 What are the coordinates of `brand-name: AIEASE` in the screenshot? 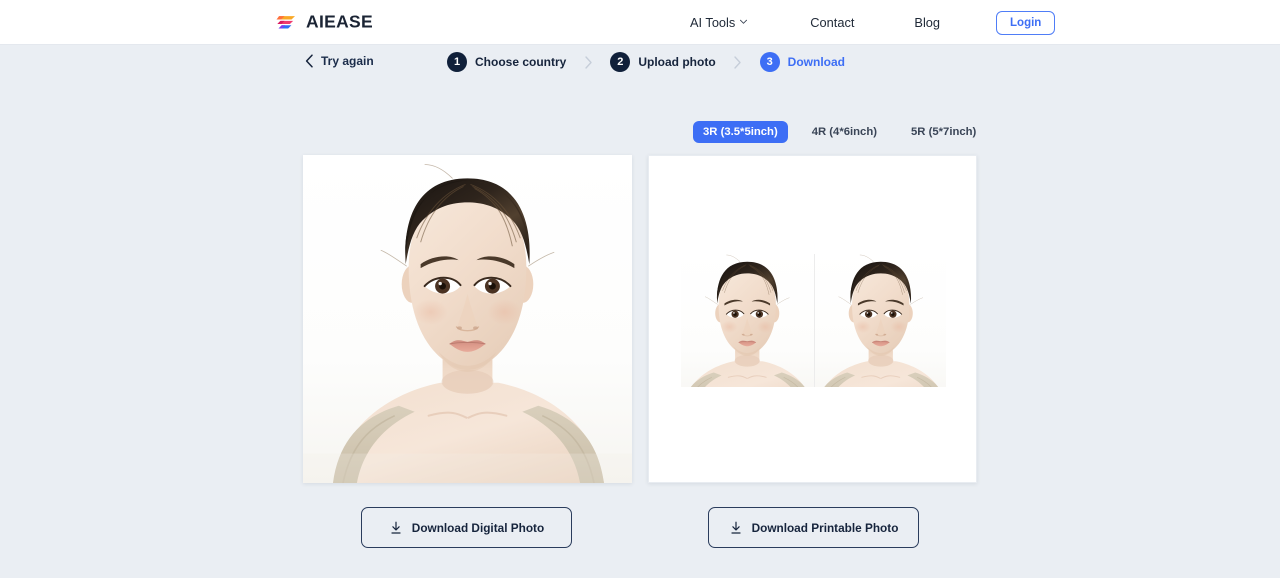 It's located at (339, 21).